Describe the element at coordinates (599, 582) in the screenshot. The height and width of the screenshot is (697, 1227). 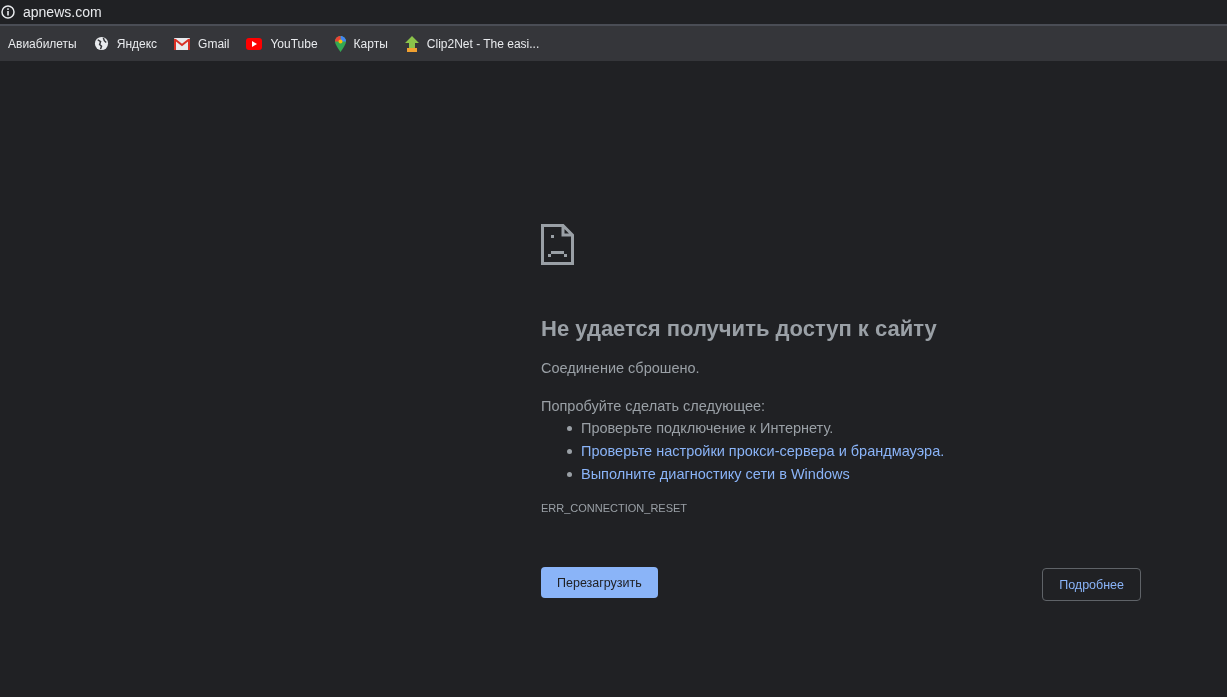
I see `reload-button: Перезагрузить` at that location.